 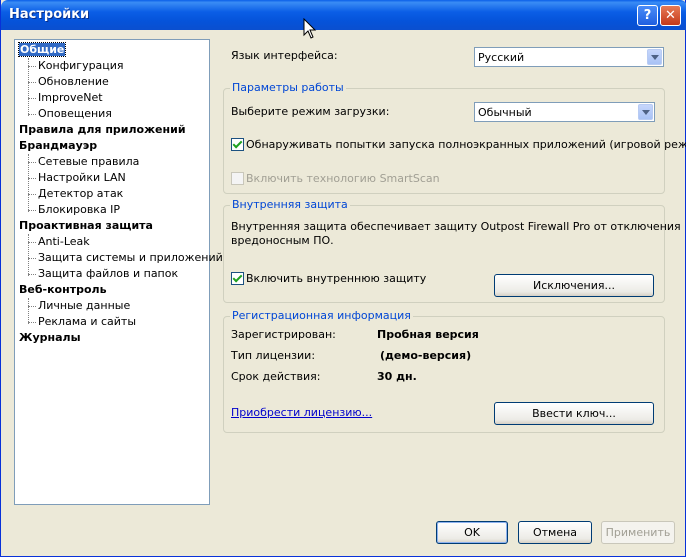 What do you see at coordinates (638, 532) in the screenshot?
I see `apply-button: Применить` at bounding box center [638, 532].